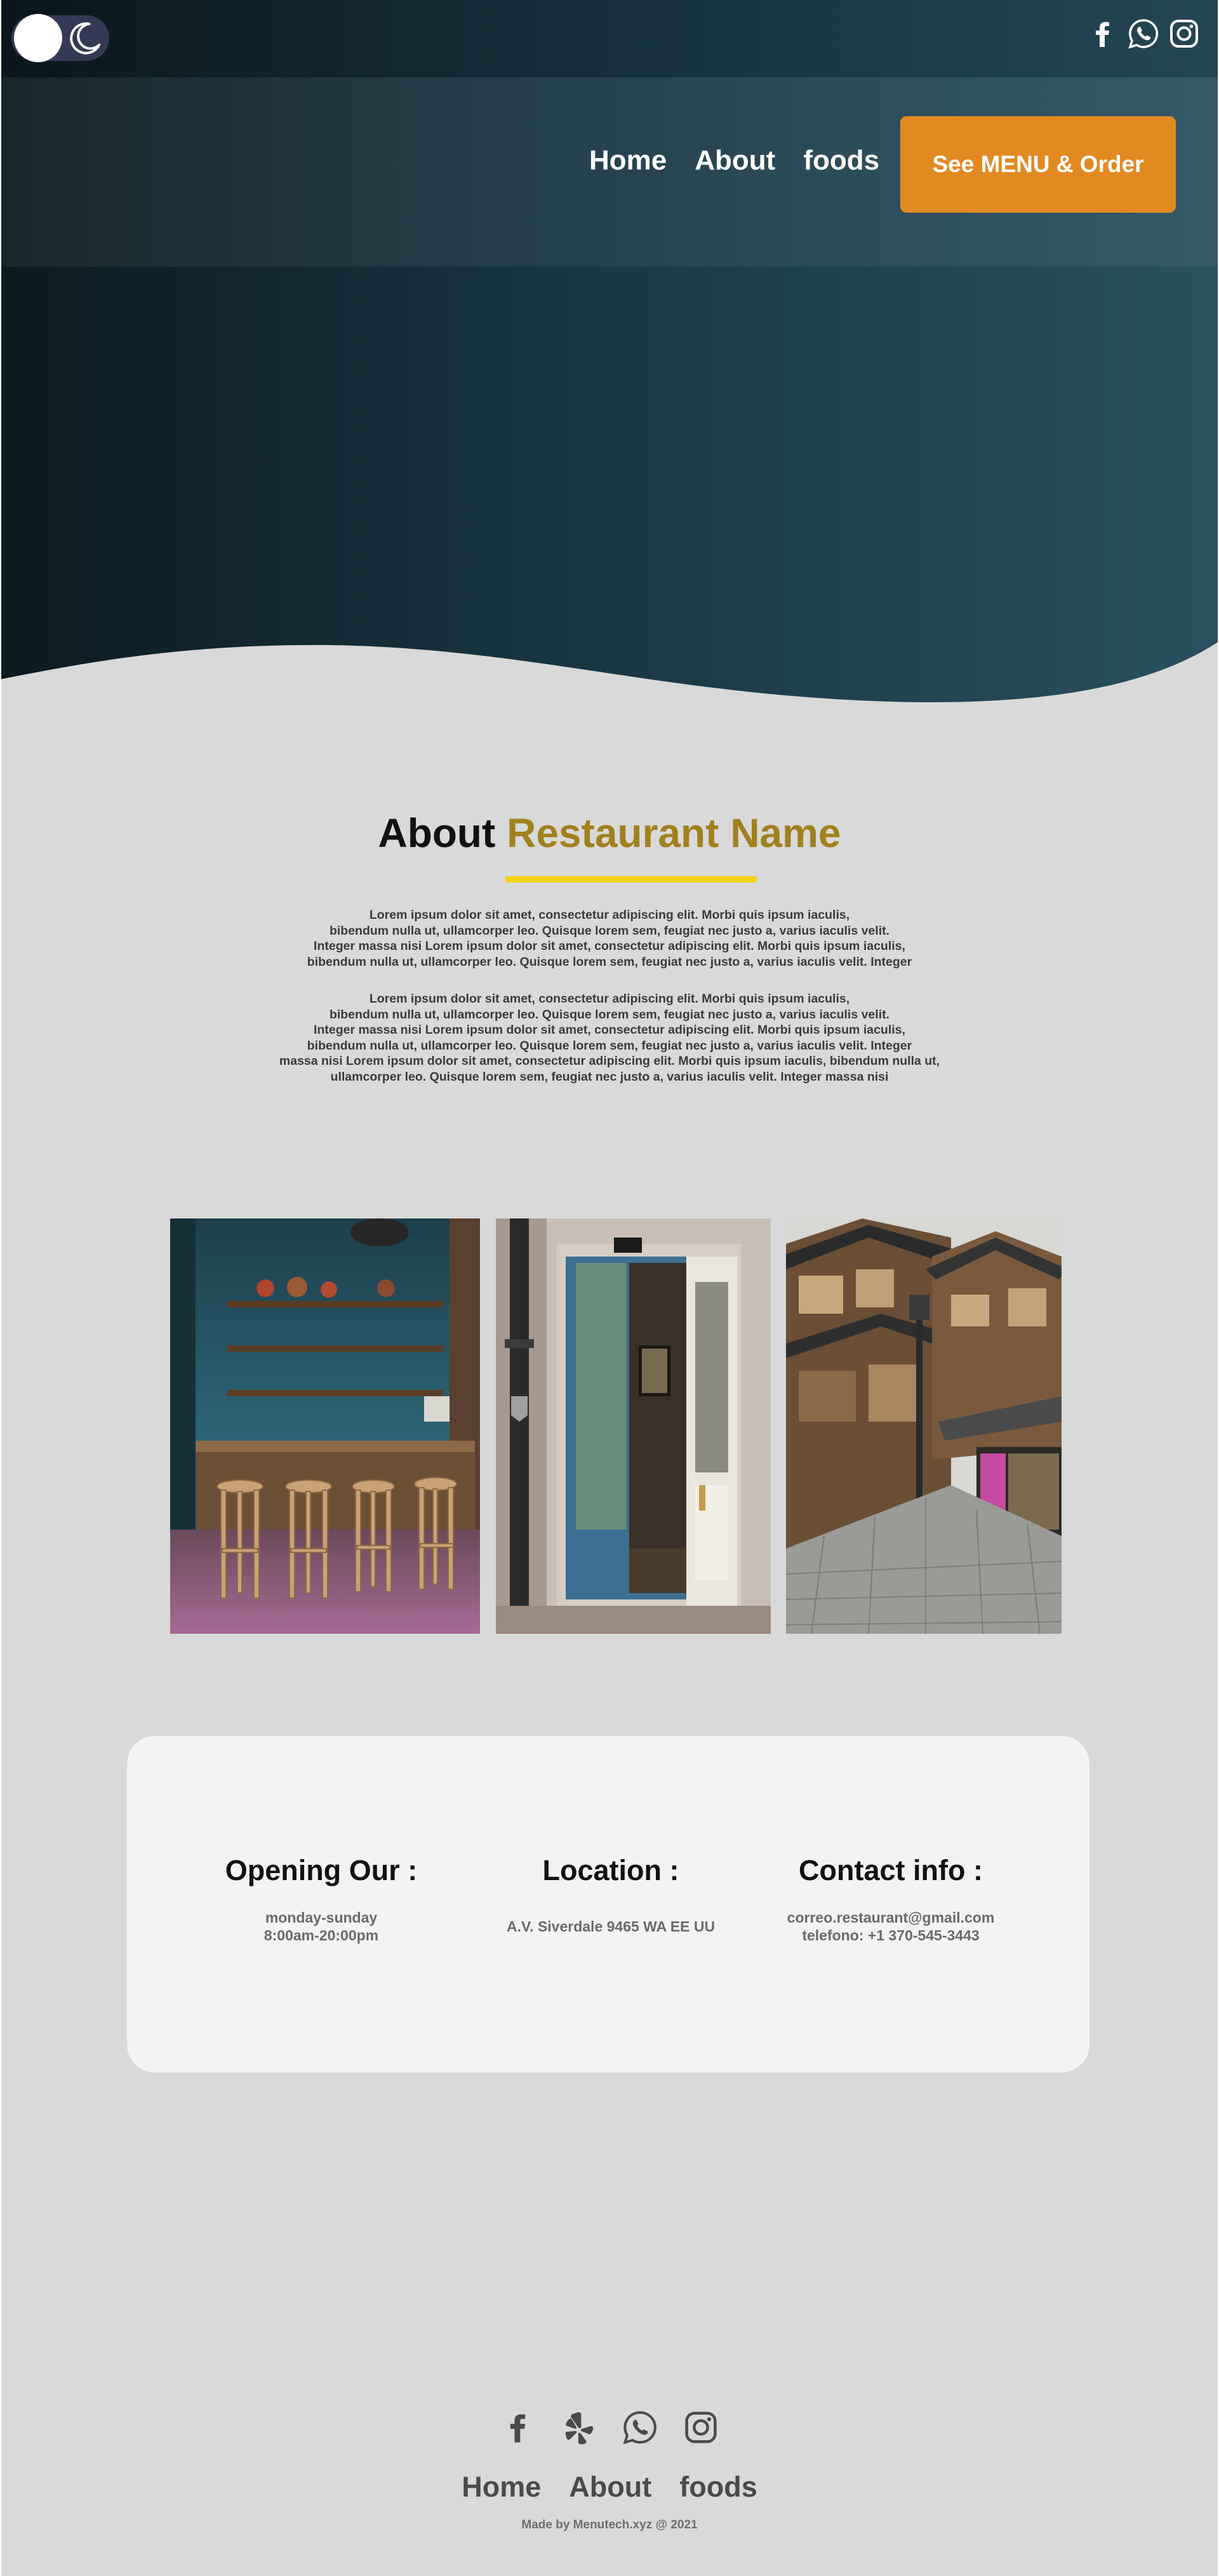 Image resolution: width=1219 pixels, height=2576 pixels. Describe the element at coordinates (611, 1927) in the screenshot. I see `location-address: A.V. Siverdale 9465 WA EE UU` at that location.